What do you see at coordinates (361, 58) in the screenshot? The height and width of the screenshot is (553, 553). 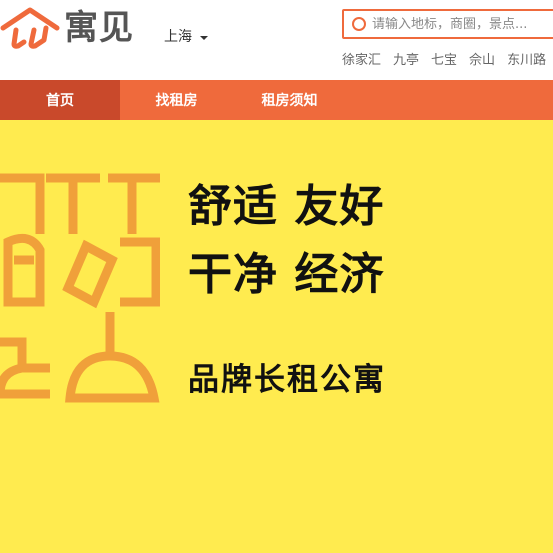 I see `hot-place-link: 徐家汇` at bounding box center [361, 58].